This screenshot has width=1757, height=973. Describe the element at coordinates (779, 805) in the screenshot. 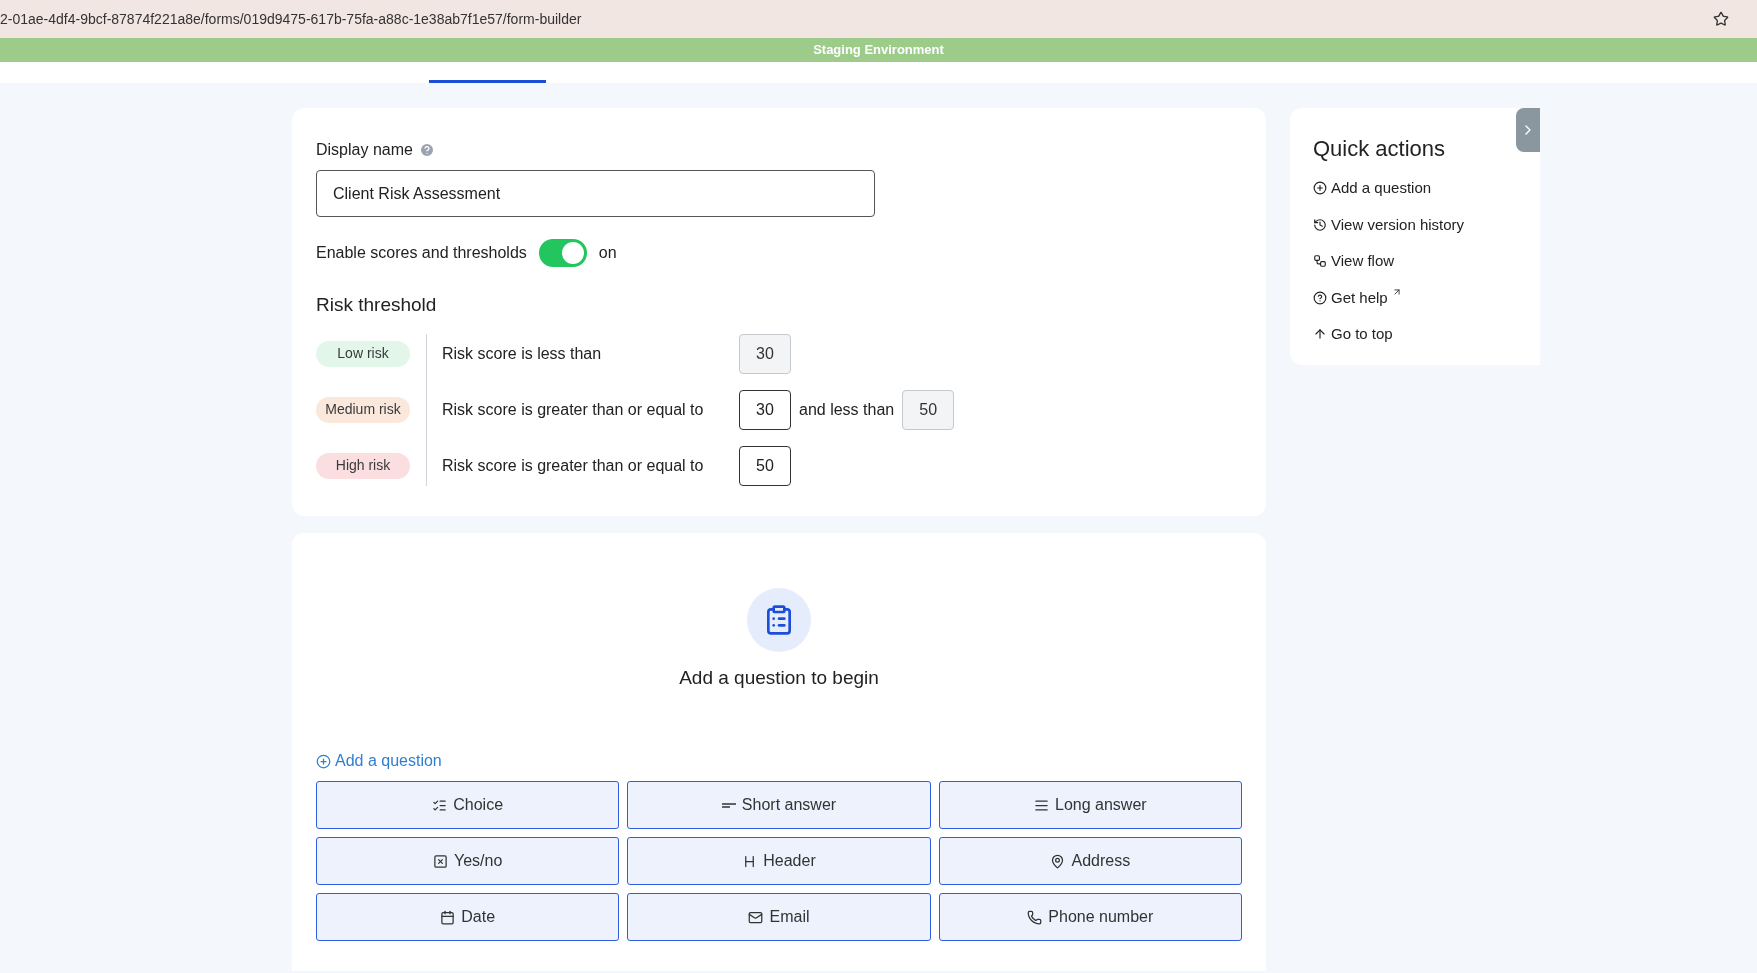

I see `question-type-button: Short answer` at that location.